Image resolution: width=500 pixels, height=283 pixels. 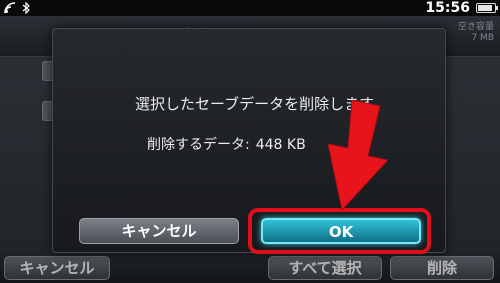 I want to click on red-arrow-icon, so click(x=357, y=156).